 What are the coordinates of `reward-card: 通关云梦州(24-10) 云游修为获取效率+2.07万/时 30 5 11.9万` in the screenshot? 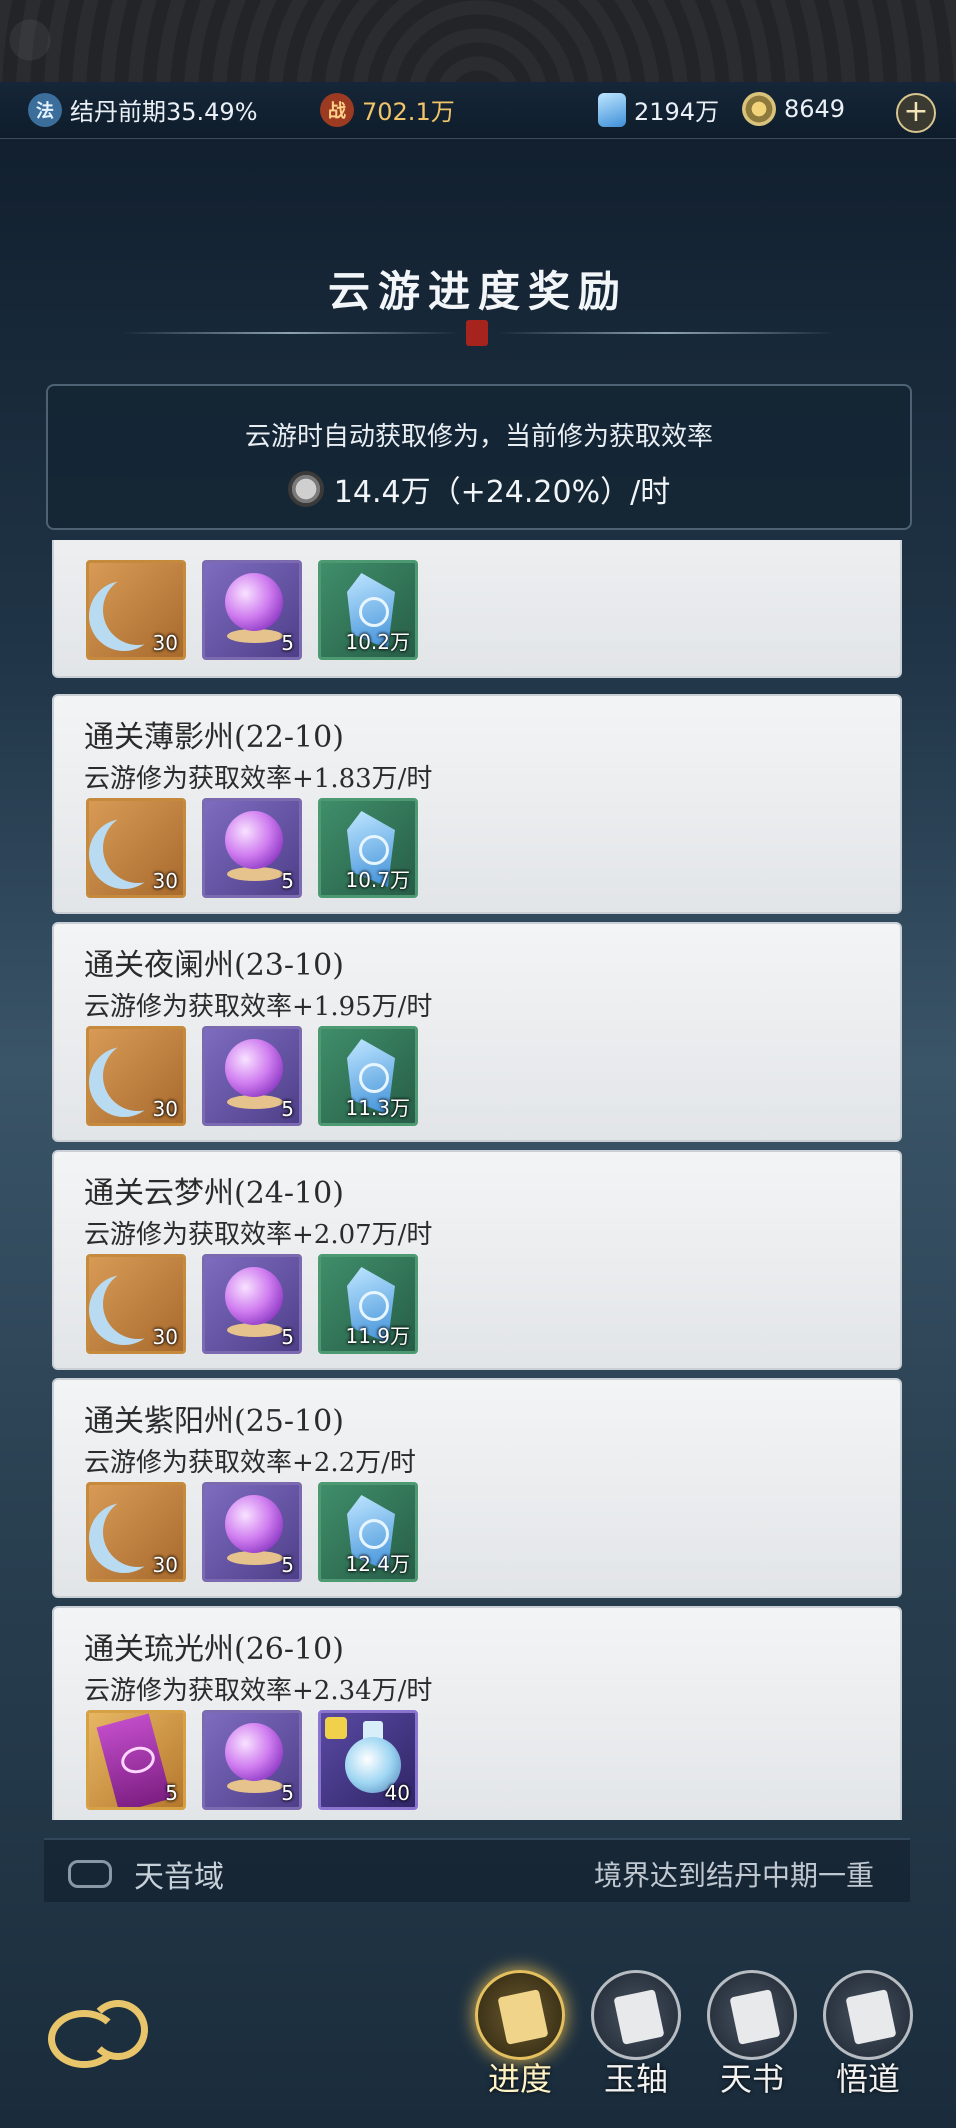 It's located at (477, 1260).